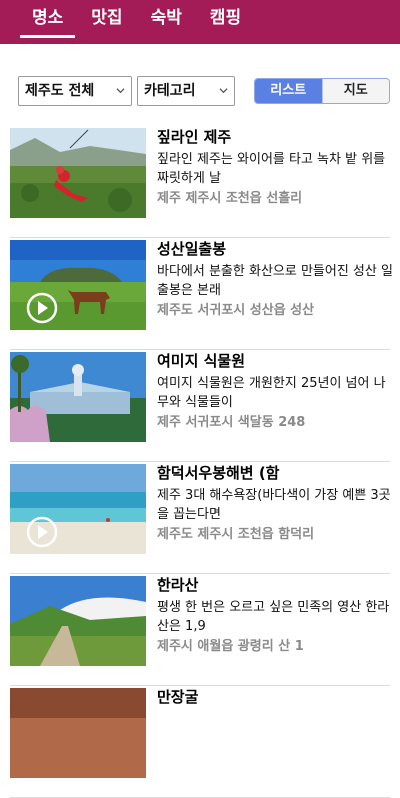  Describe the element at coordinates (271, 393) in the screenshot. I see `item-description: 여미지 식물원은 개원한지 25년이 넘어 나무와 식물들이` at that location.